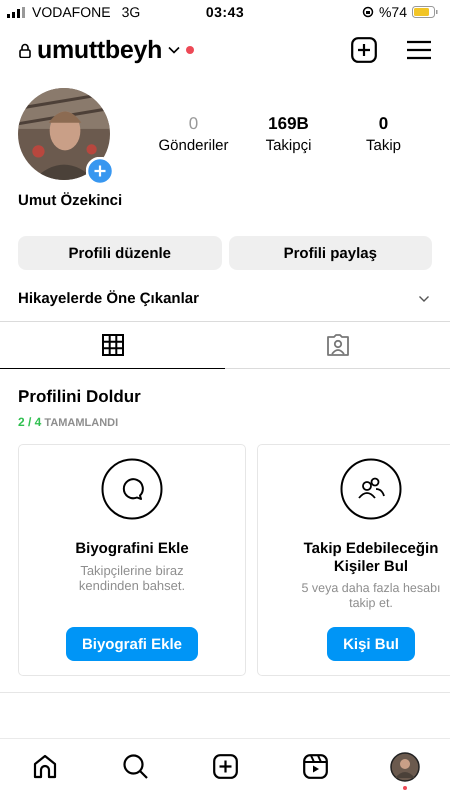 The image size is (450, 800). Describe the element at coordinates (405, 767) in the screenshot. I see `avatar-icon` at that location.